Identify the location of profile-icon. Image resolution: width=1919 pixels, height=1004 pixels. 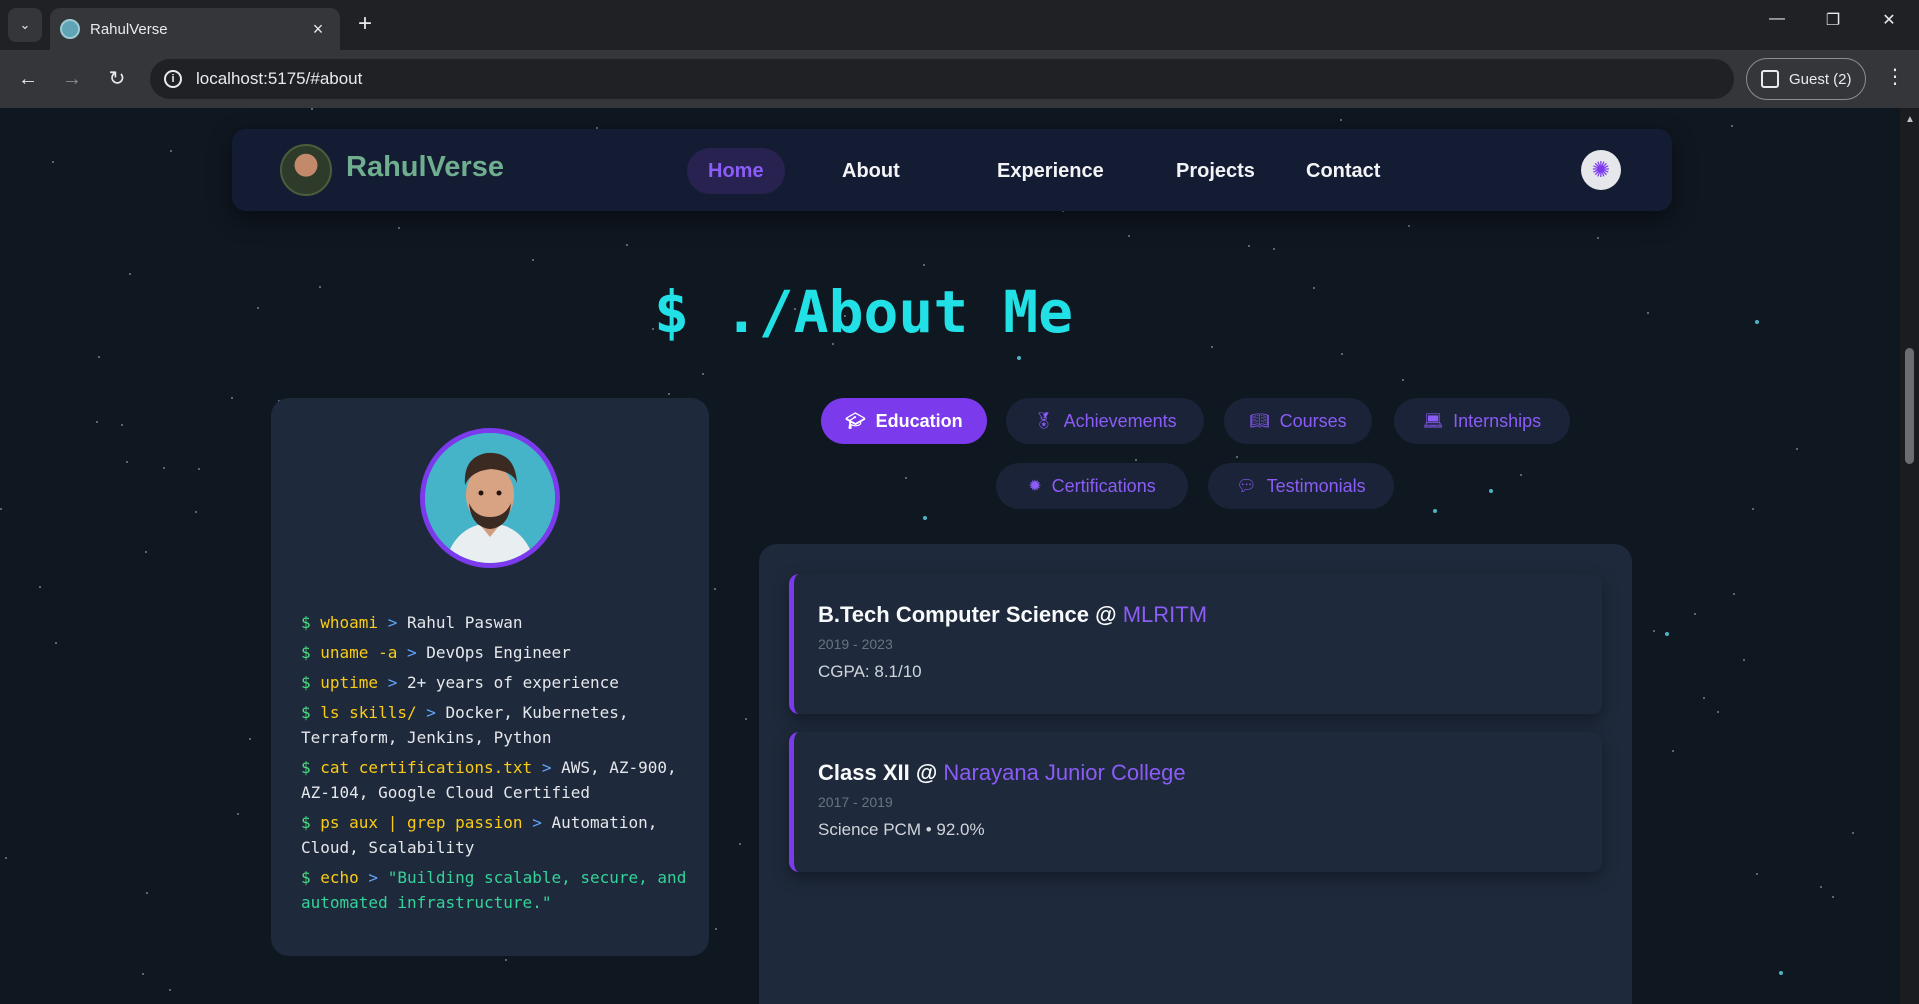
(1770, 79).